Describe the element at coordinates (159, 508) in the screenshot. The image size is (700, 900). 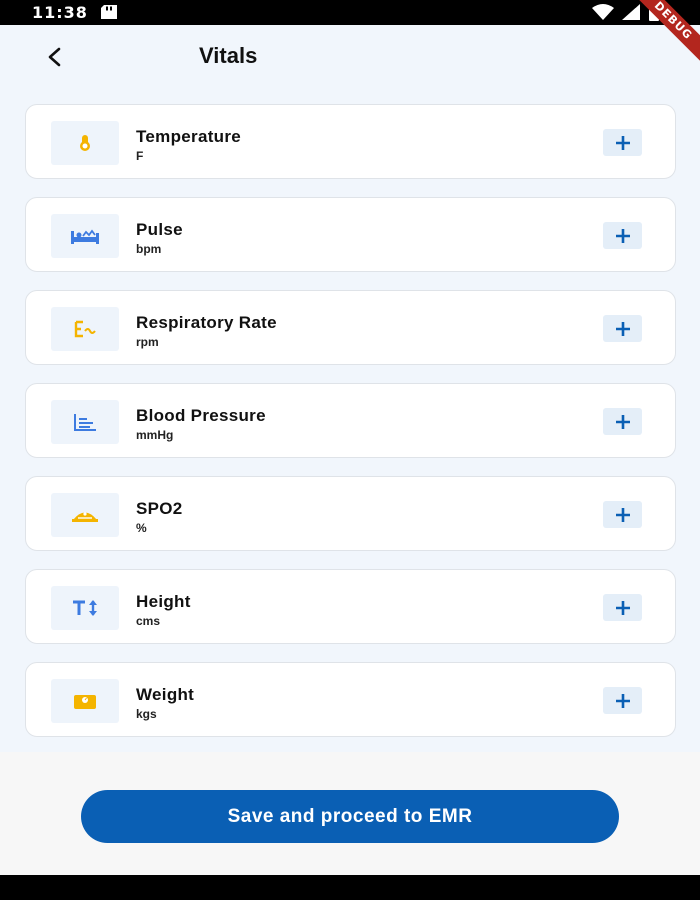
I see `vital-name: SPO2` at that location.